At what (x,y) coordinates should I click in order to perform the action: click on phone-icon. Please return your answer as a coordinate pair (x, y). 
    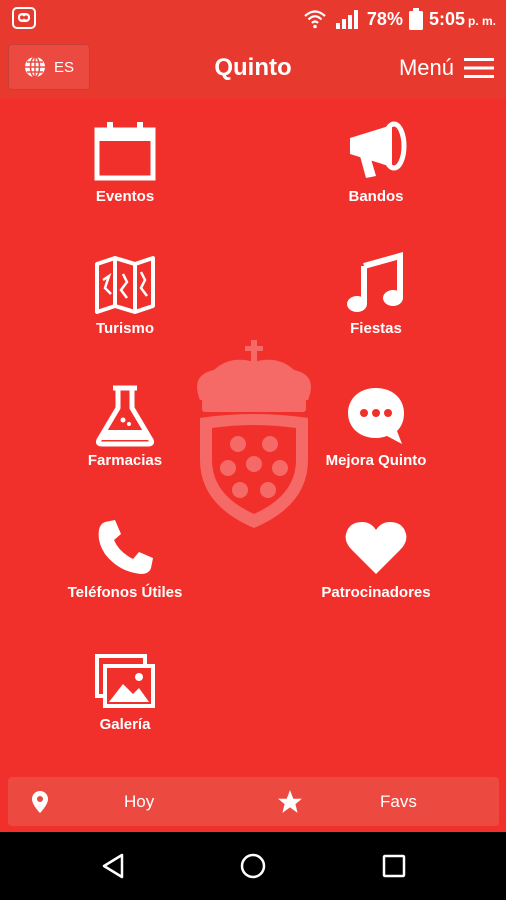
    Looking at the image, I should click on (125, 547).